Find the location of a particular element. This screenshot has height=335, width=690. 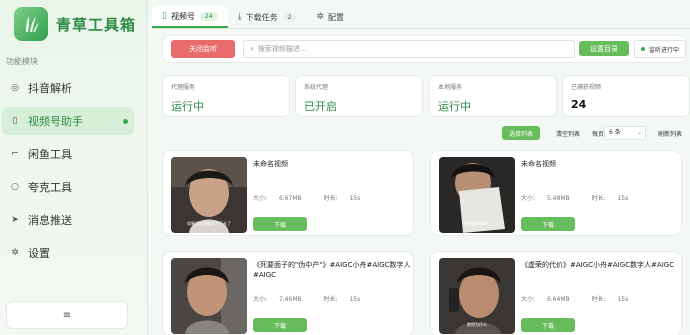

video-subtitle: 那你为什么 is located at coordinates (477, 324).